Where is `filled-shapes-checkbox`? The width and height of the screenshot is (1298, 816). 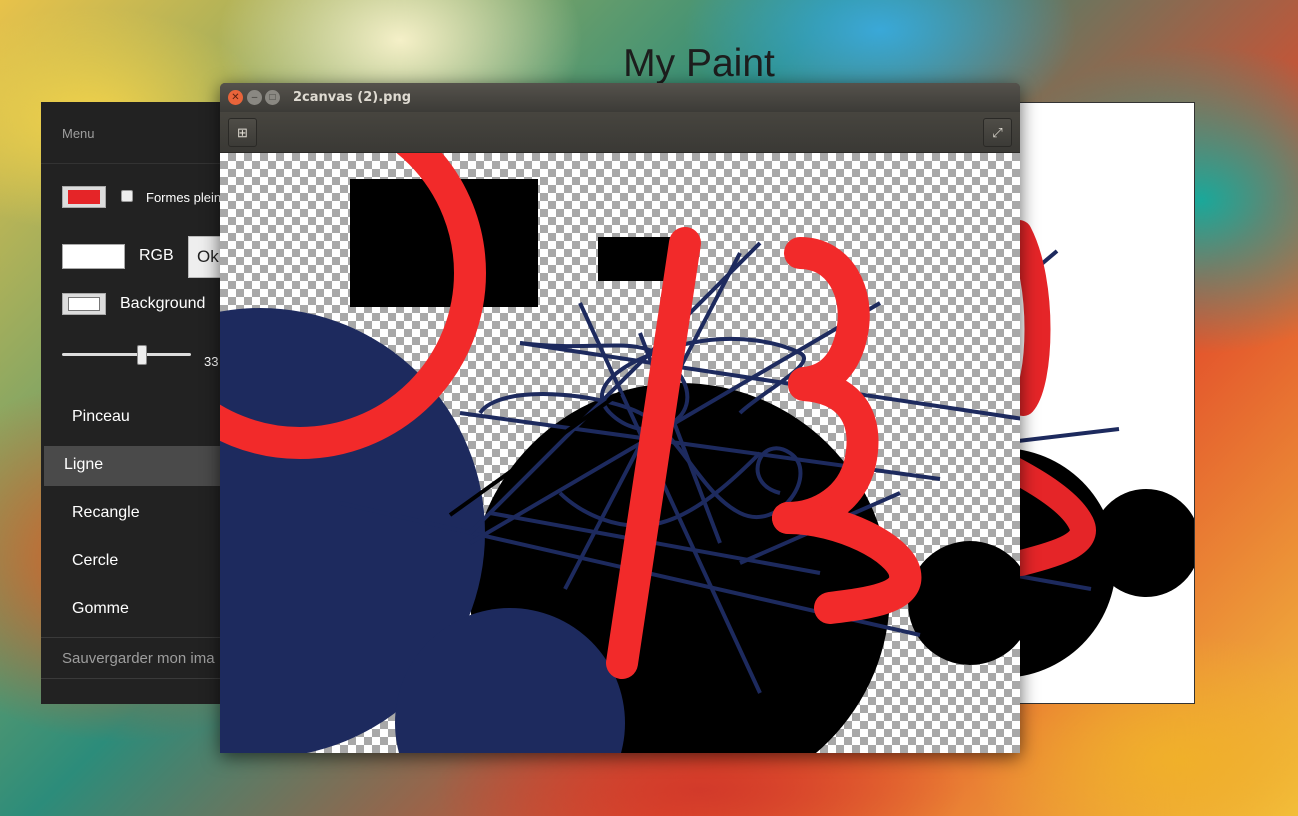 filled-shapes-checkbox is located at coordinates (127, 196).